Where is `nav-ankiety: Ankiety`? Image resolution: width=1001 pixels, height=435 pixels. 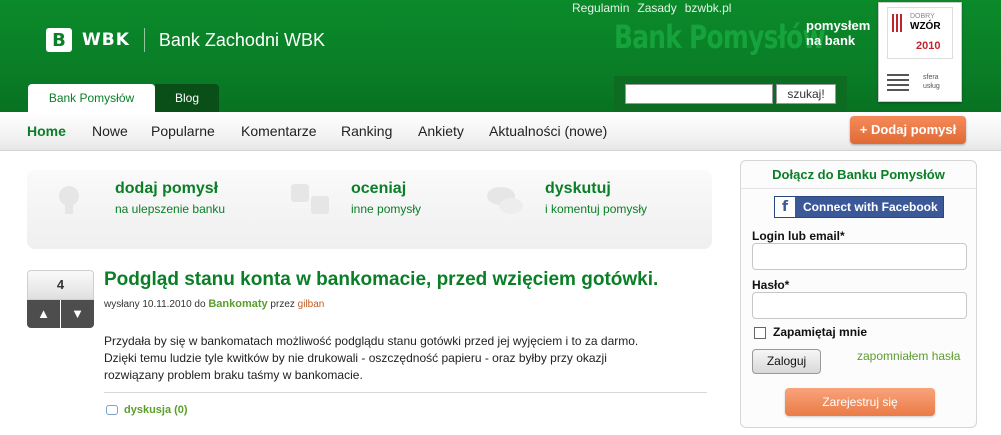
nav-ankiety: Ankiety is located at coordinates (441, 131).